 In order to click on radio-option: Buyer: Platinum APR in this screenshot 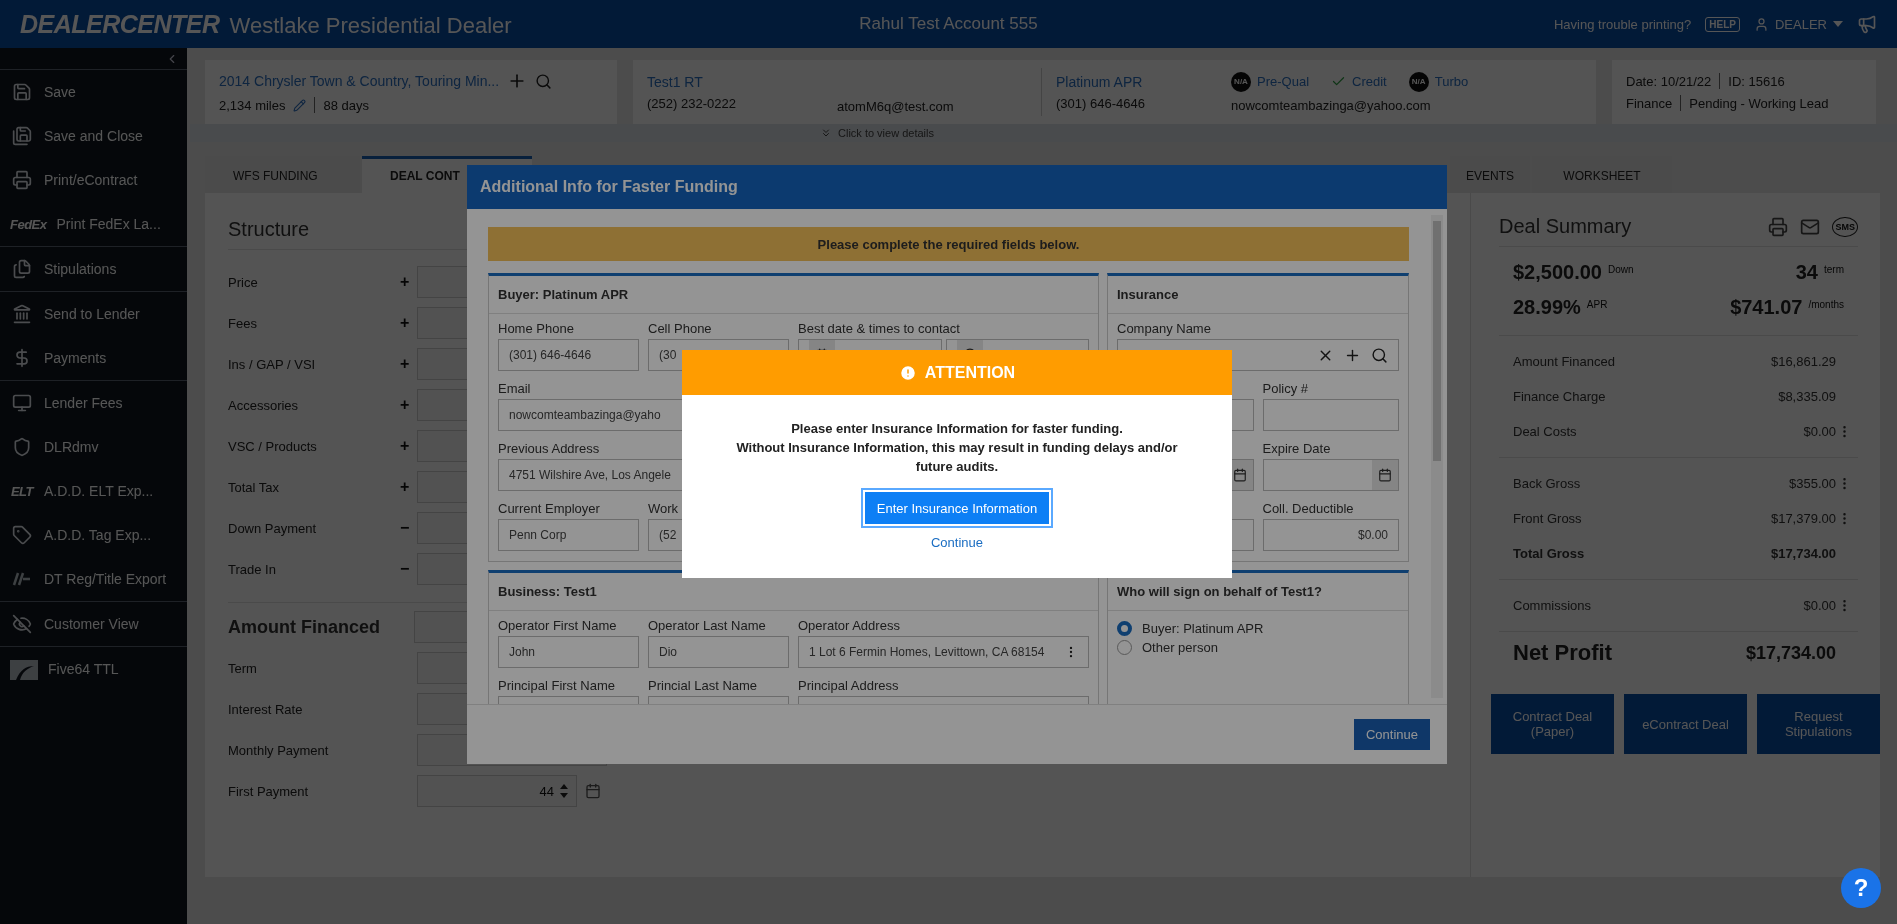, I will do `click(1258, 628)`.